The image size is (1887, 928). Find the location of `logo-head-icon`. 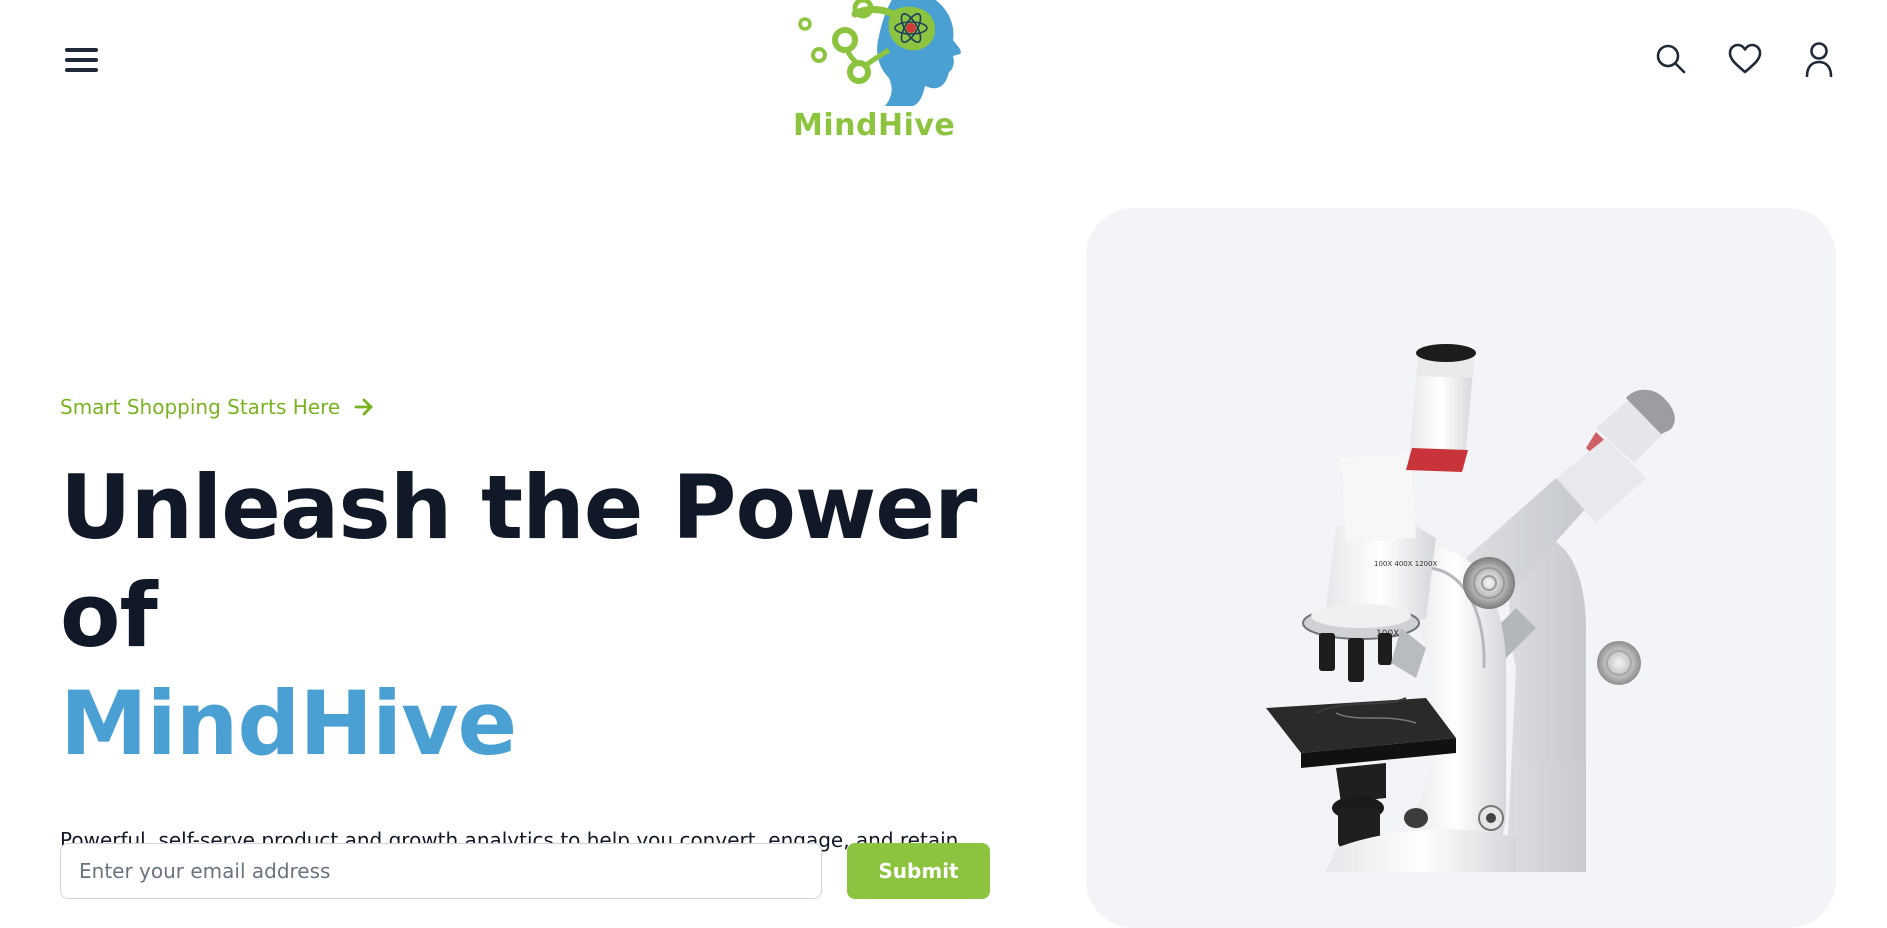

logo-head-icon is located at coordinates (879, 53).